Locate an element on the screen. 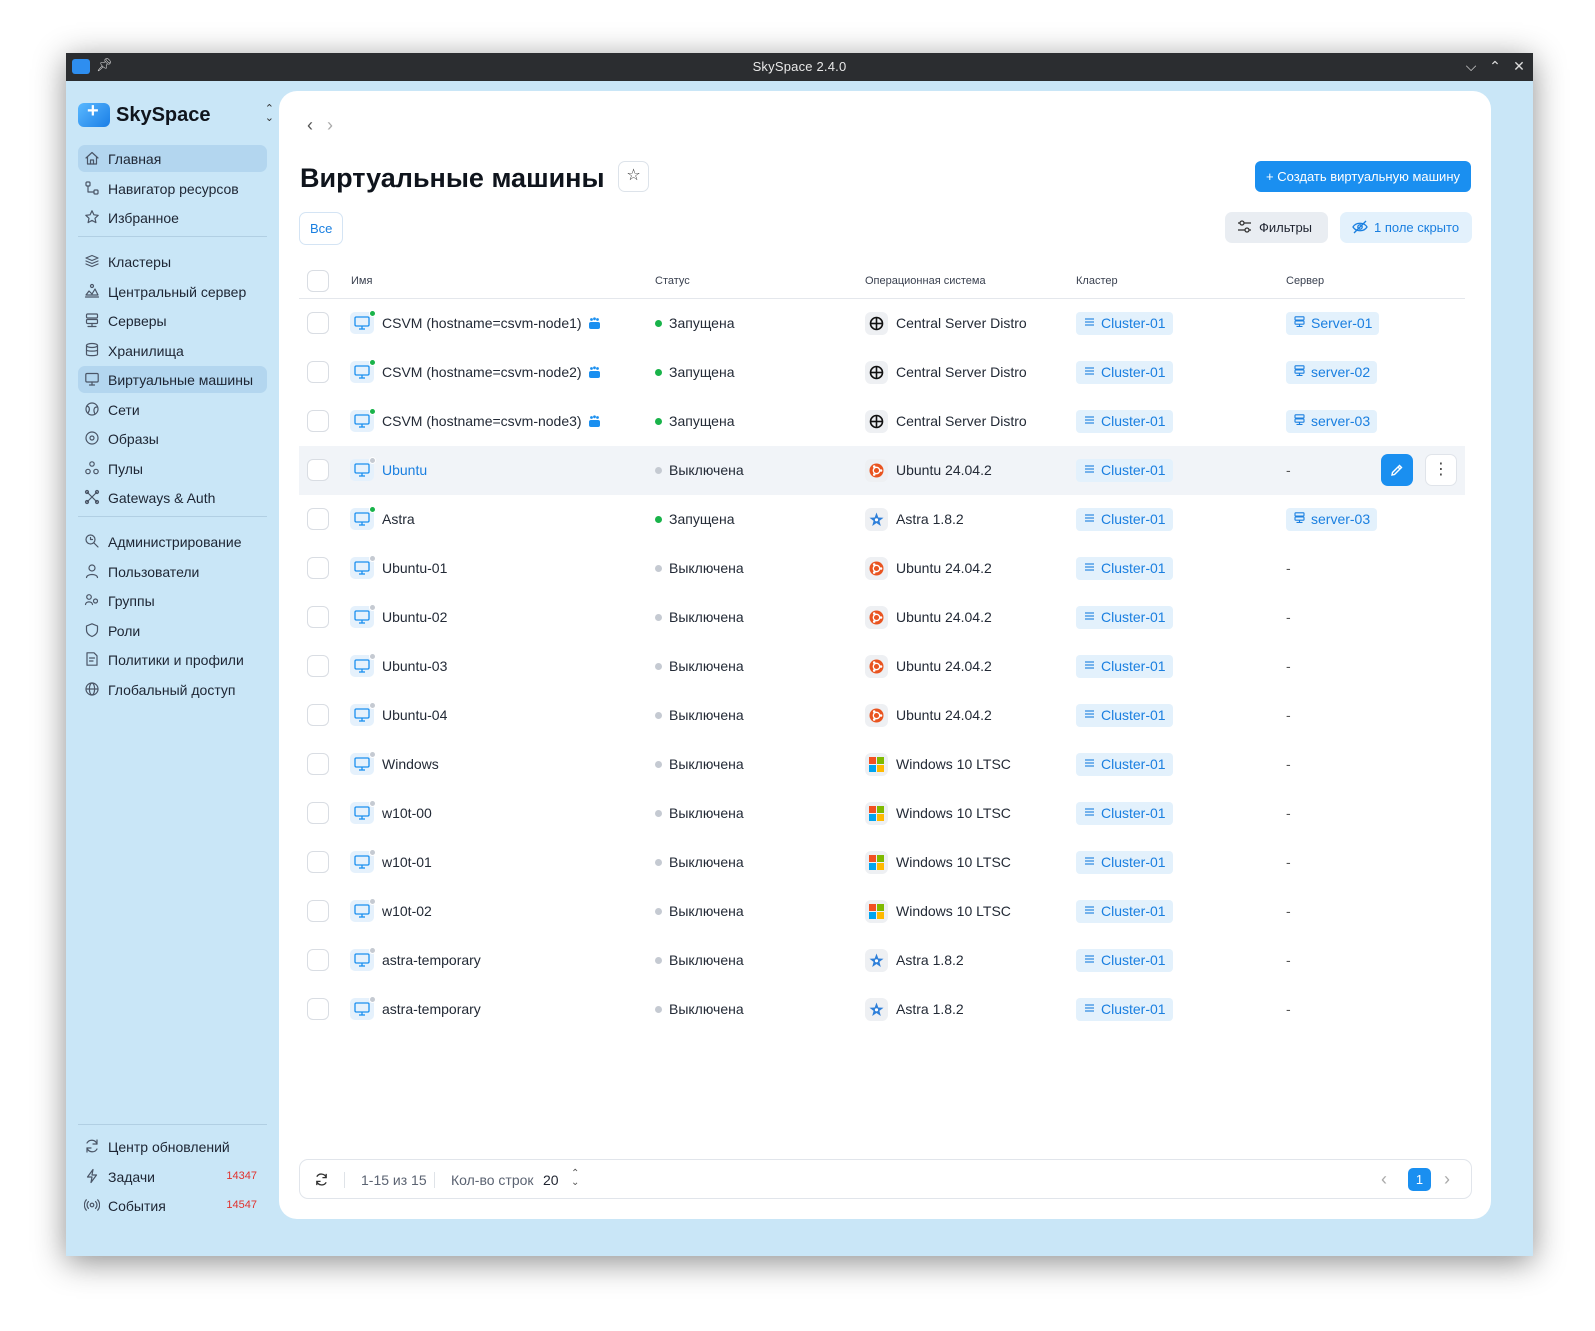  forward-icon: › is located at coordinates (337, 125).